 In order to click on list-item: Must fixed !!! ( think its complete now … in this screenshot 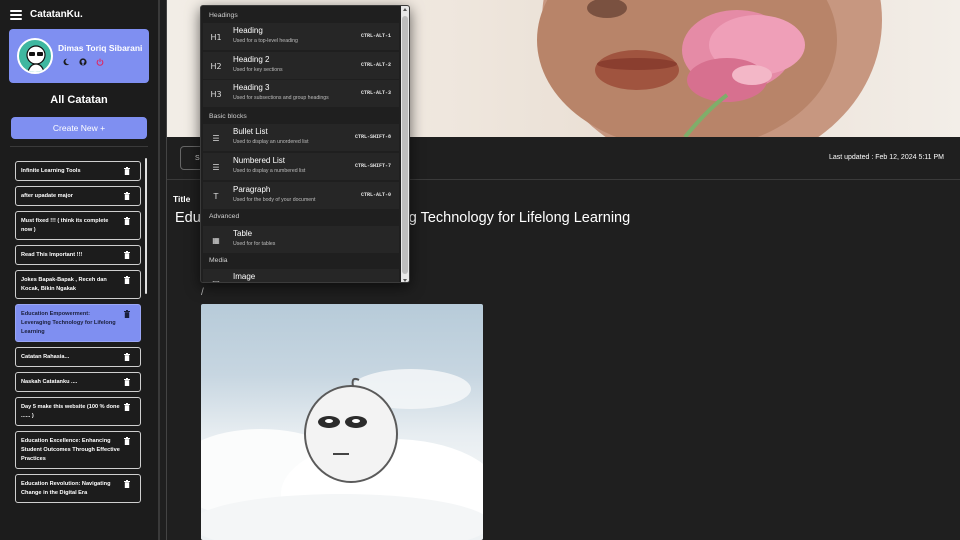, I will do `click(78, 225)`.